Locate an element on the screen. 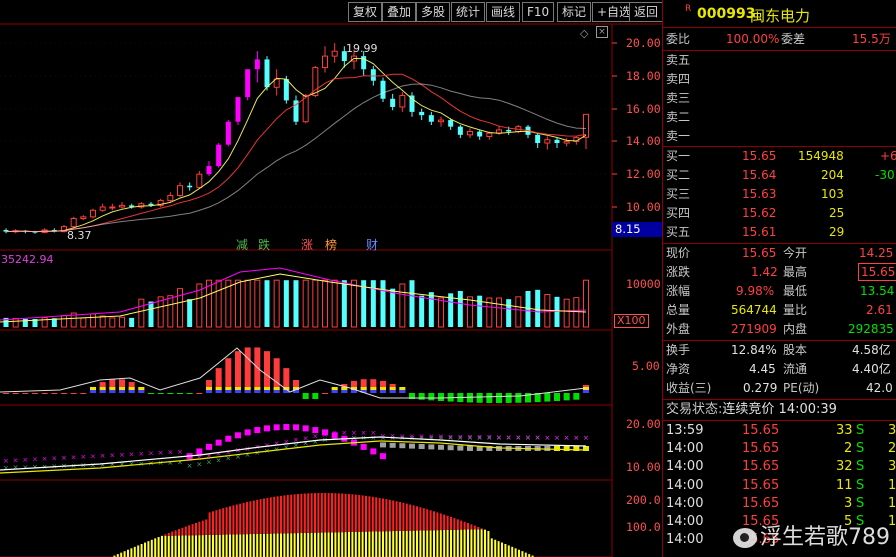 This screenshot has height=557, width=896. fund-label: 流通 is located at coordinates (795, 369).